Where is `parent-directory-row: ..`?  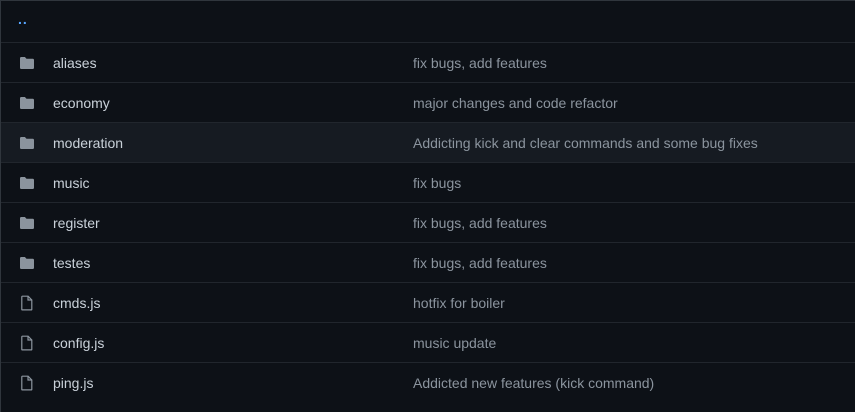 parent-directory-row: .. is located at coordinates (428, 22).